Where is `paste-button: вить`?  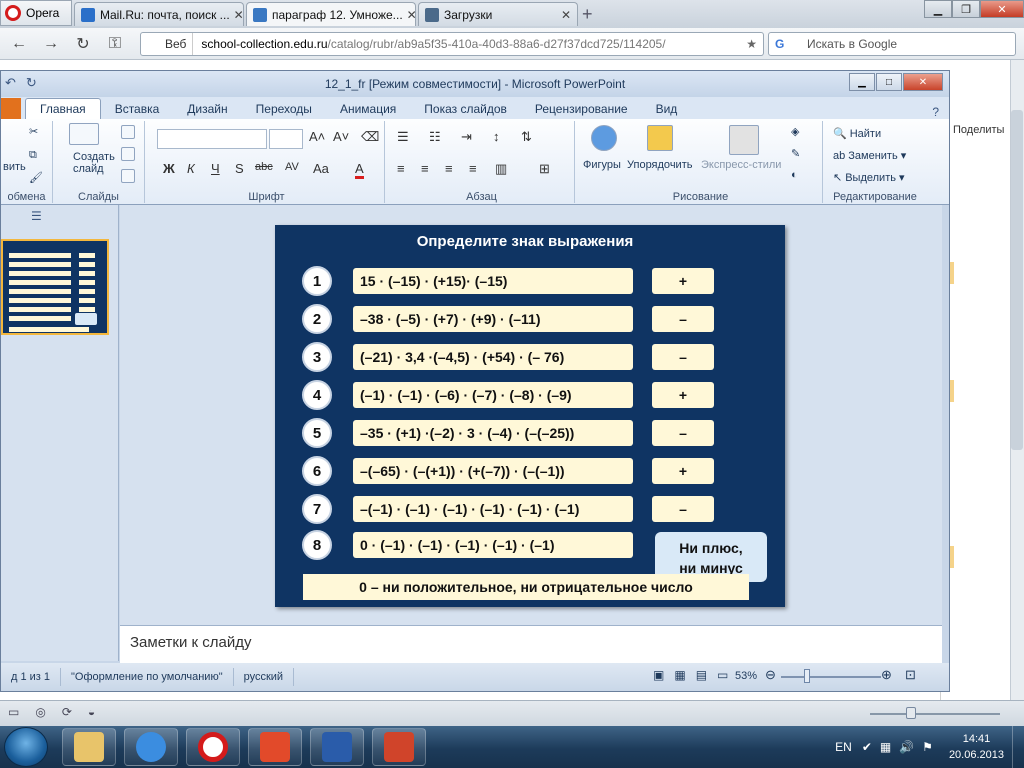
paste-button: вить is located at coordinates (14, 167).